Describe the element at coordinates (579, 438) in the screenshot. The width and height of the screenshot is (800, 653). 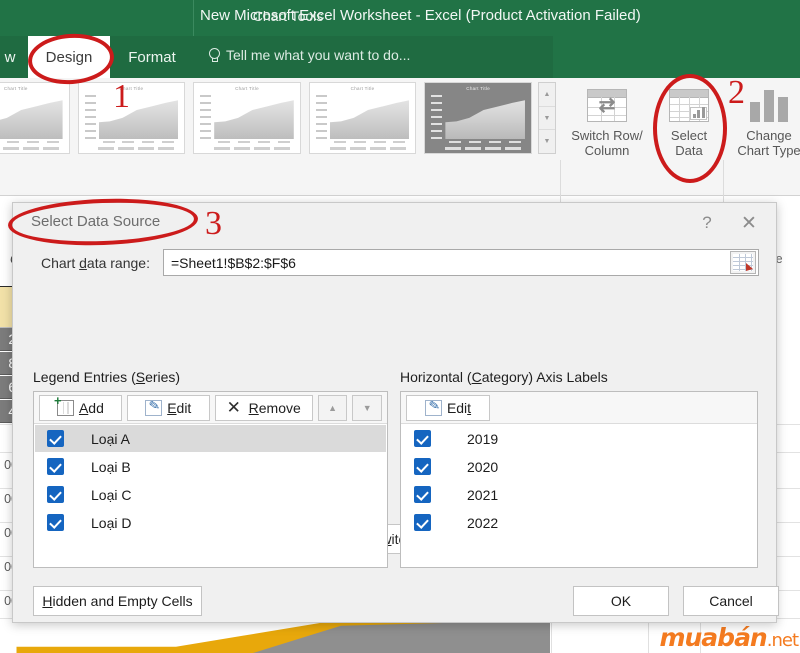
I see `list-item: 2019` at that location.